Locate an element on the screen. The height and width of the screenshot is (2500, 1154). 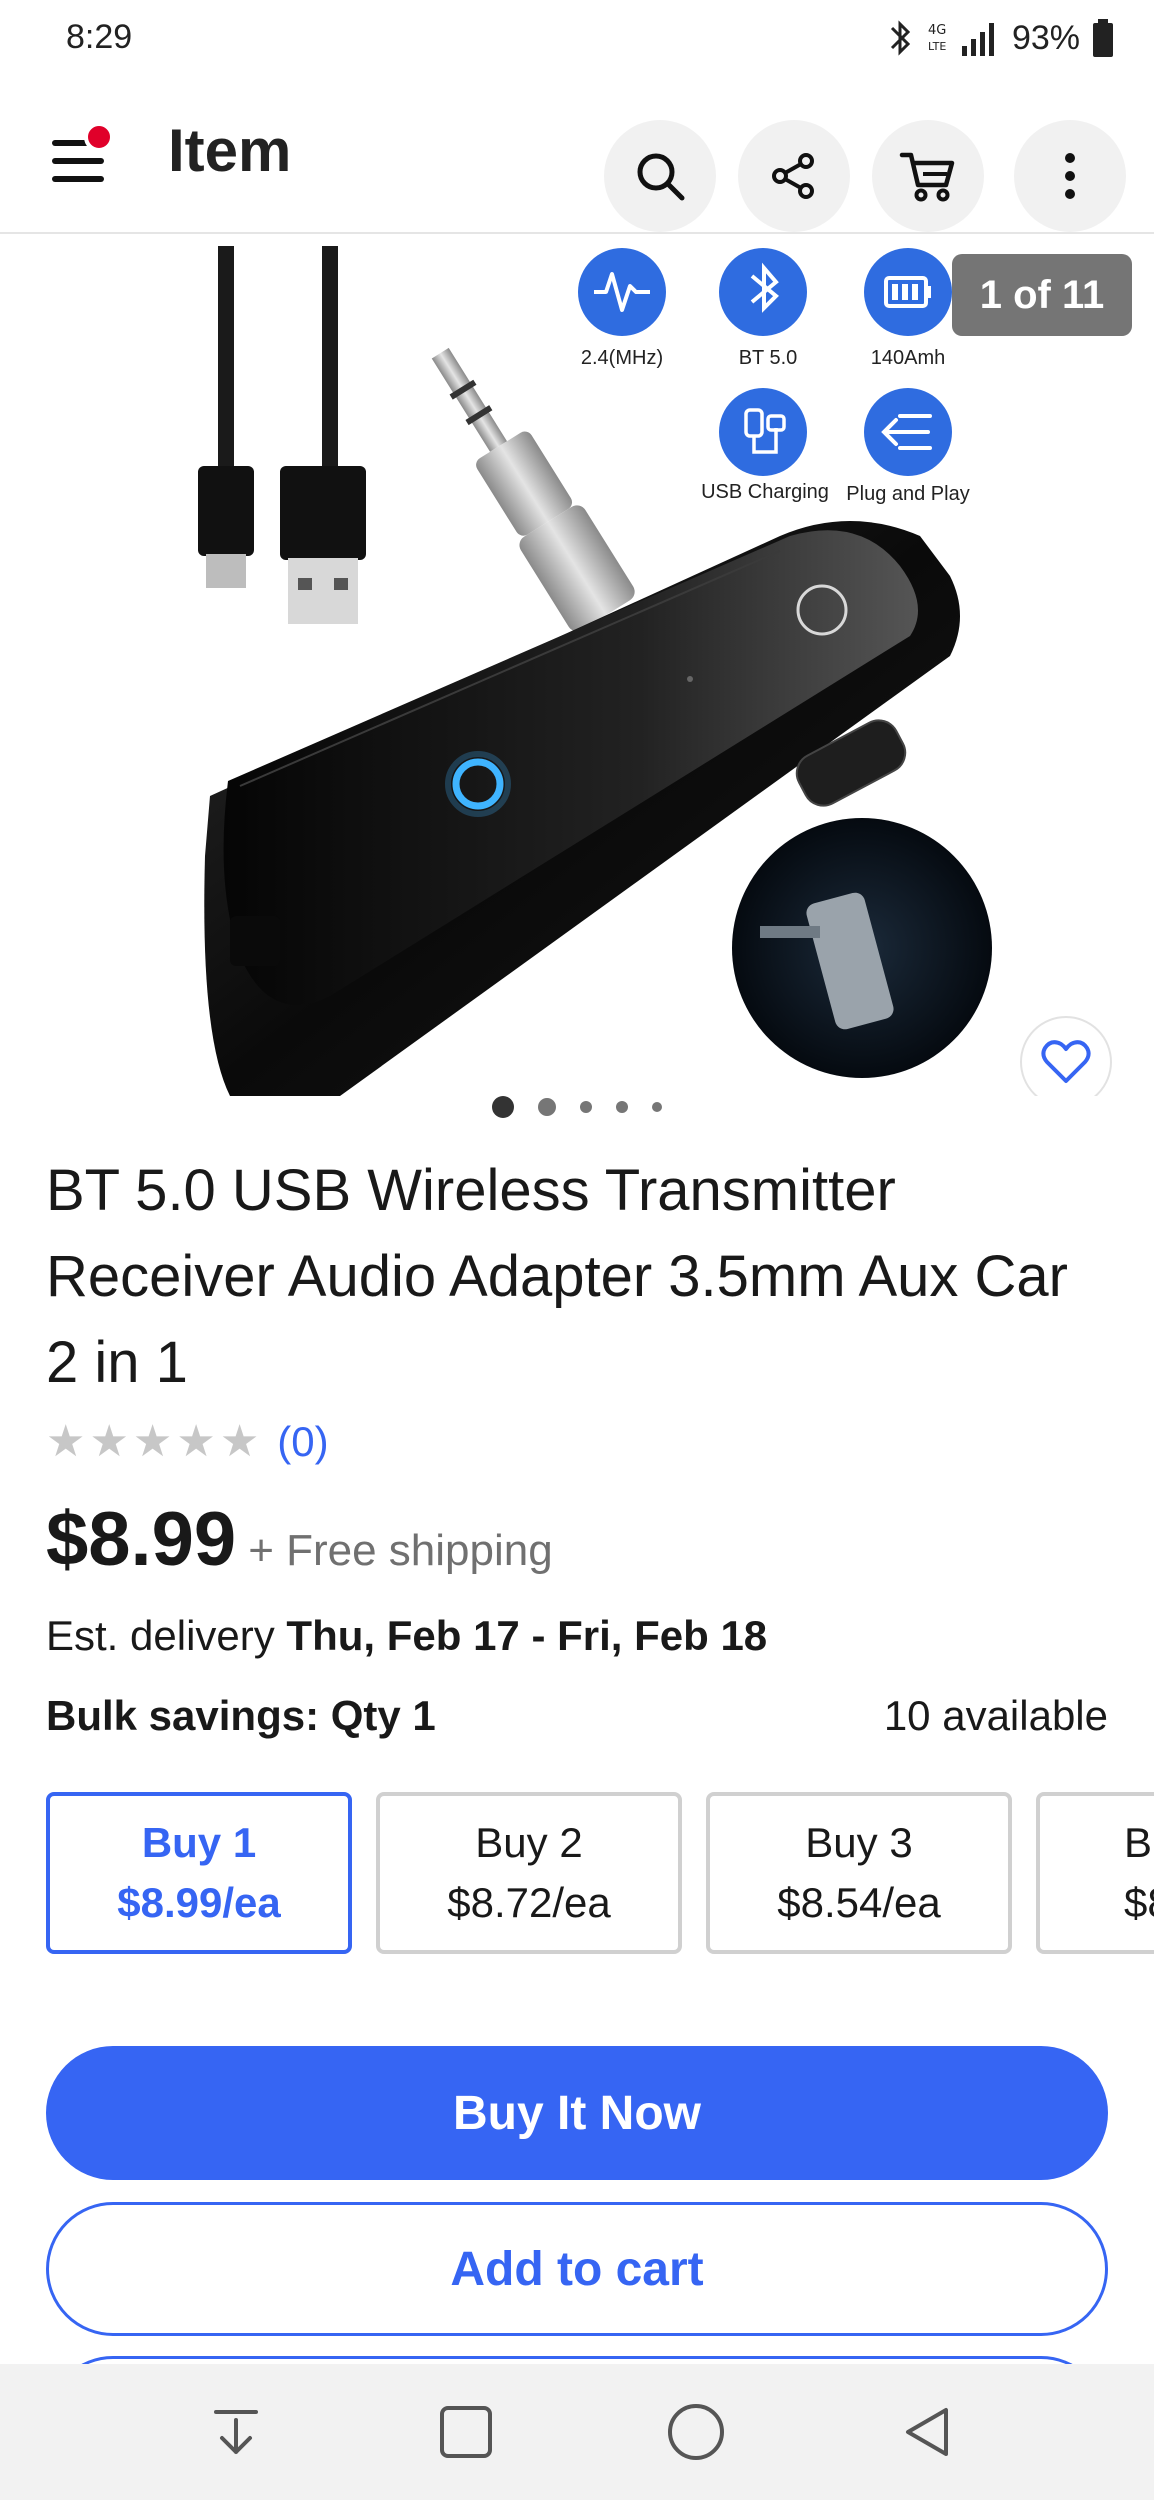
status-icons: 4G LTE 93% is located at coordinates (1001, 38).